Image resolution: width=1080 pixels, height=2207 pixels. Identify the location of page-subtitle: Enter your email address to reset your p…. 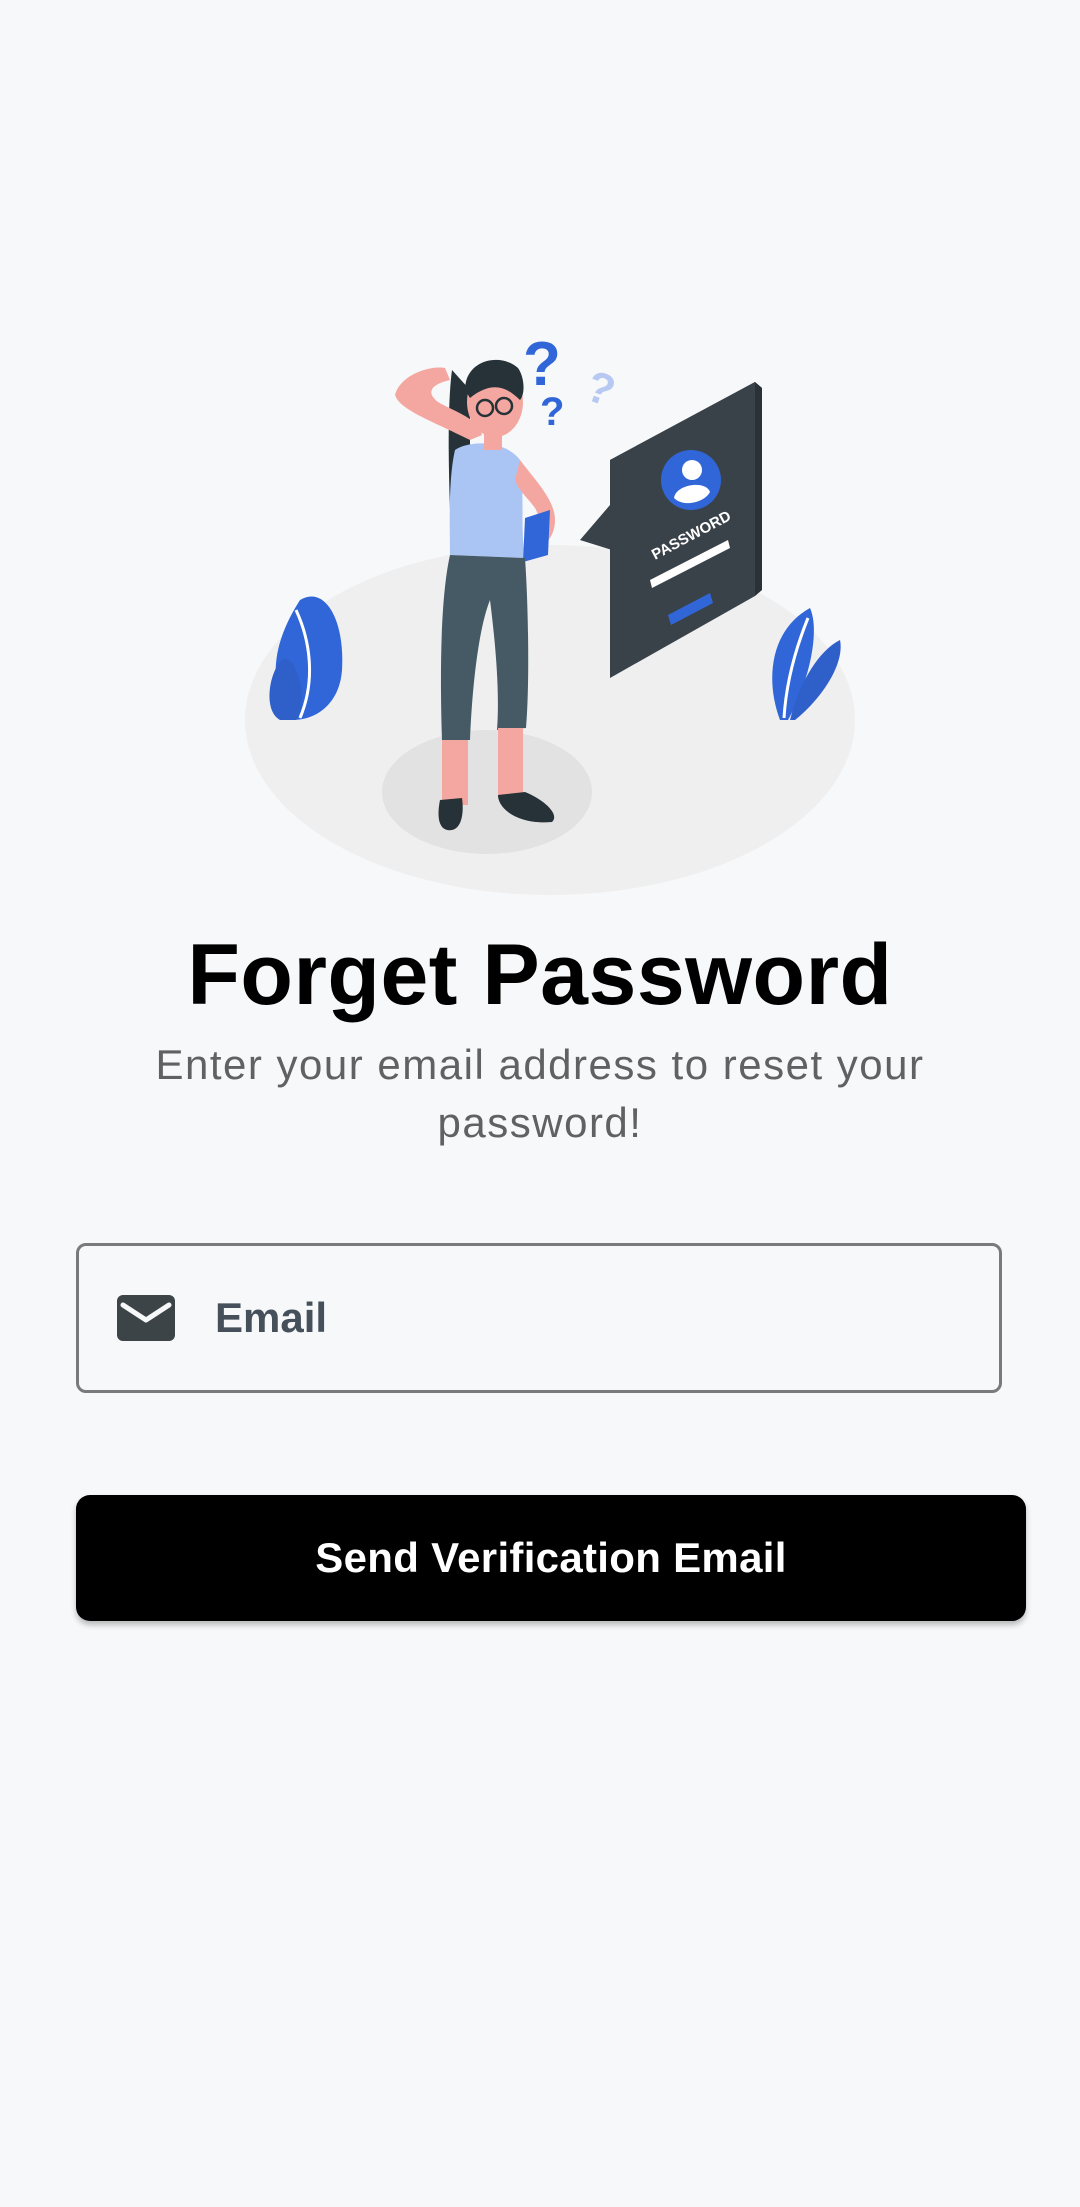
(540, 1093).